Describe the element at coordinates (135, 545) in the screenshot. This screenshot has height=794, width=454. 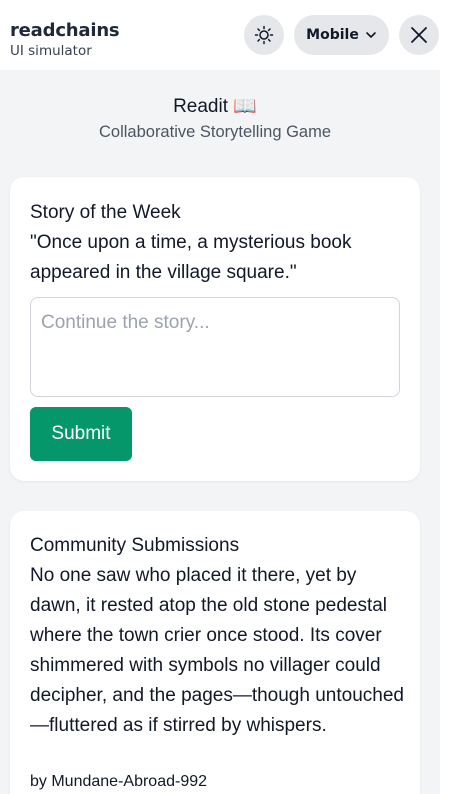
I see `community-heading: Community Submissions` at that location.